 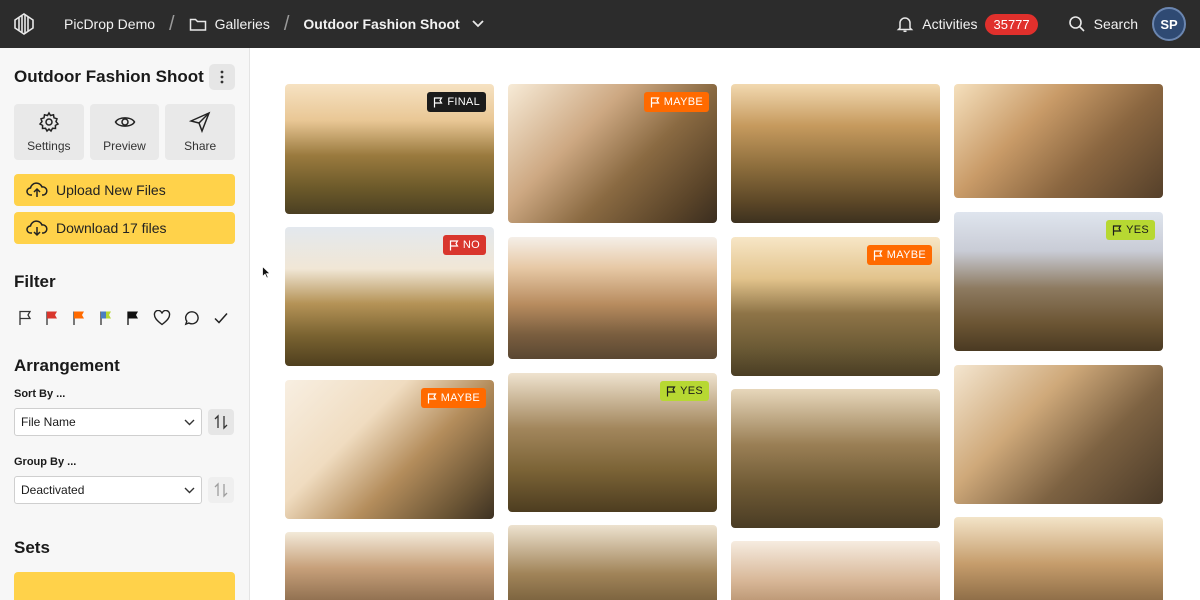 What do you see at coordinates (463, 102) in the screenshot?
I see `tag-label: FINAL` at bounding box center [463, 102].